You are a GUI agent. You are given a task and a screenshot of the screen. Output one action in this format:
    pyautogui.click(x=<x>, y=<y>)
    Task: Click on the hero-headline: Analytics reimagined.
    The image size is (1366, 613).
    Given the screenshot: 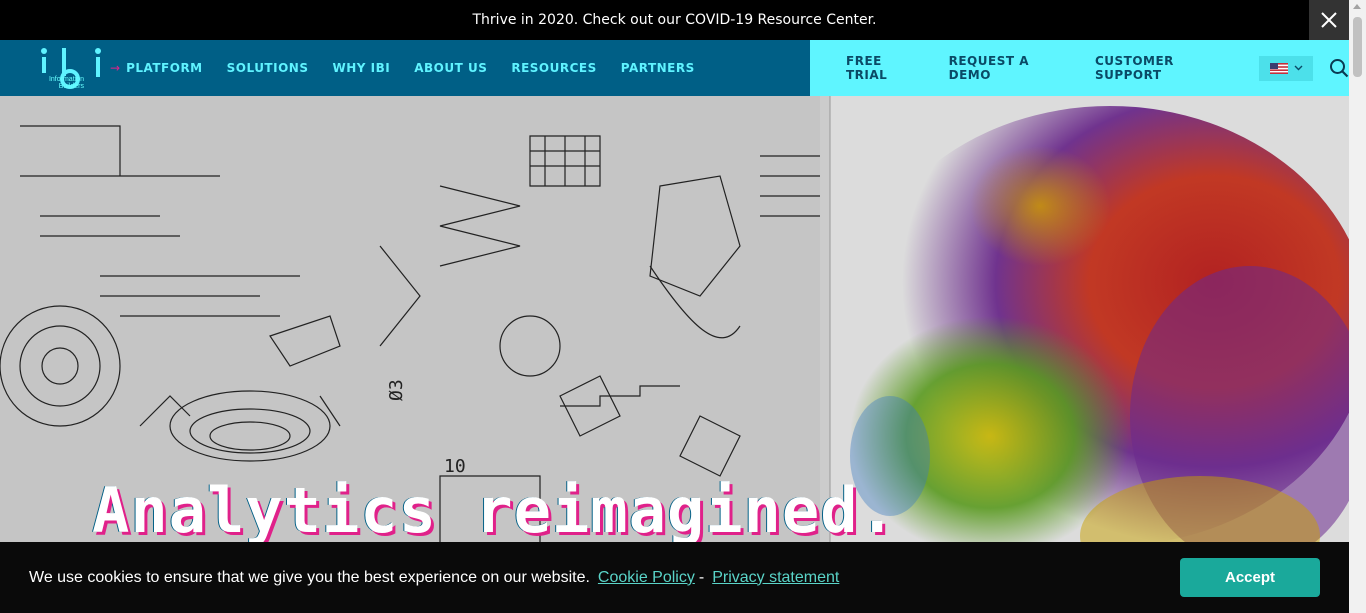 What is the action you would take?
    pyautogui.click(x=494, y=510)
    